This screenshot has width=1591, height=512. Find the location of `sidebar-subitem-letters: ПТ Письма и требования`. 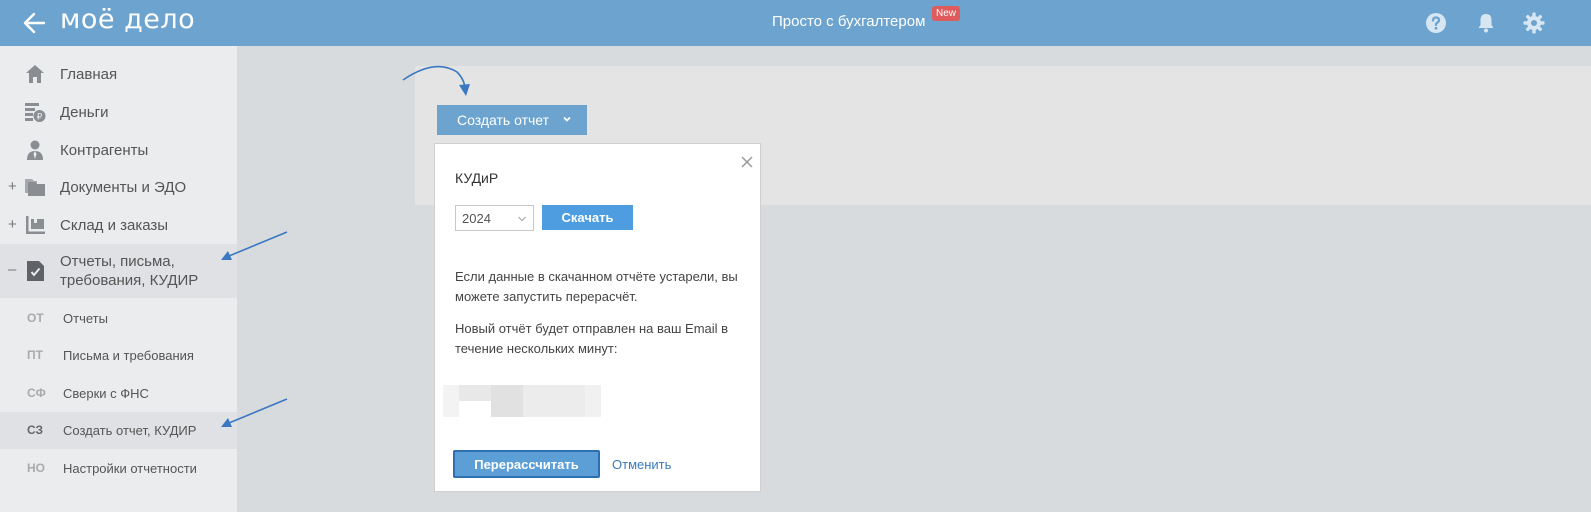

sidebar-subitem-letters: ПТ Письма и требования is located at coordinates (118, 355).